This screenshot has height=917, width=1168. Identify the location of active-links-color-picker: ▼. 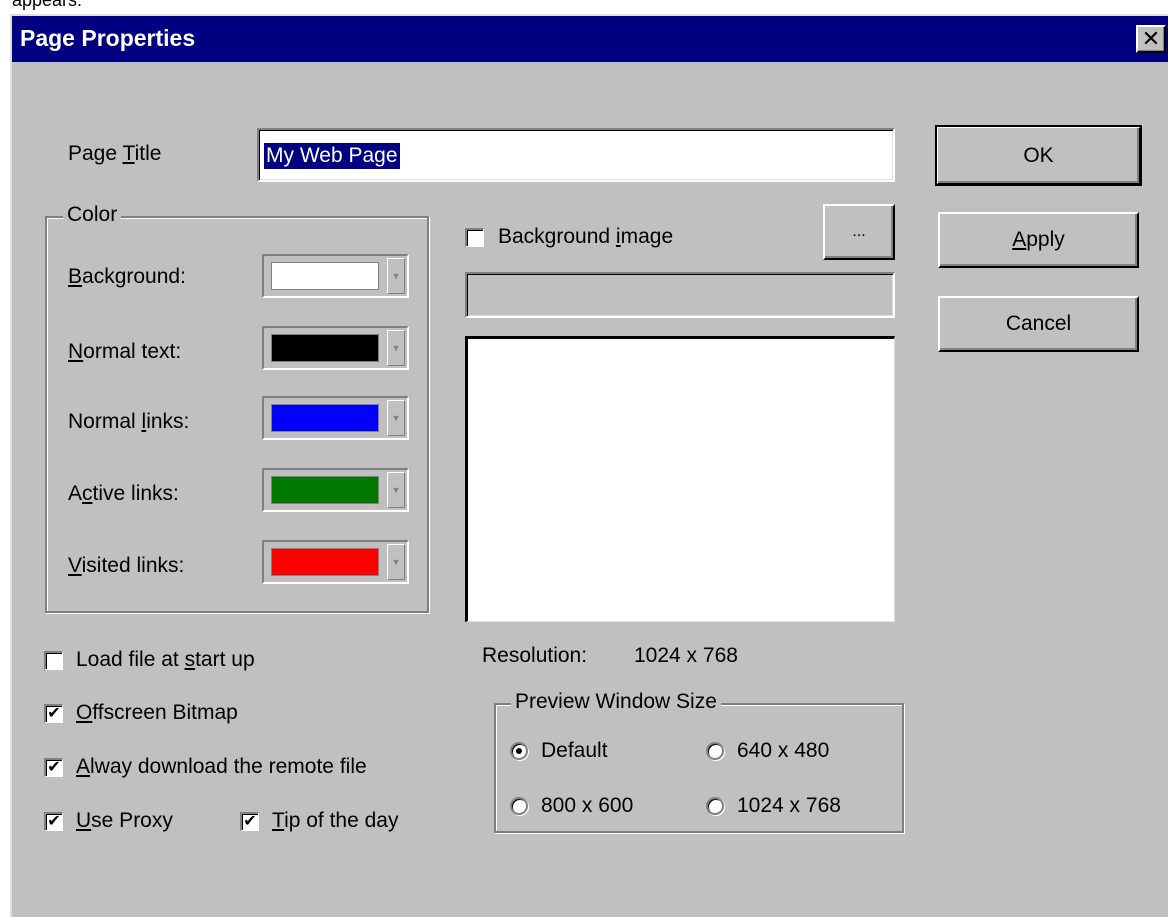
(335, 490).